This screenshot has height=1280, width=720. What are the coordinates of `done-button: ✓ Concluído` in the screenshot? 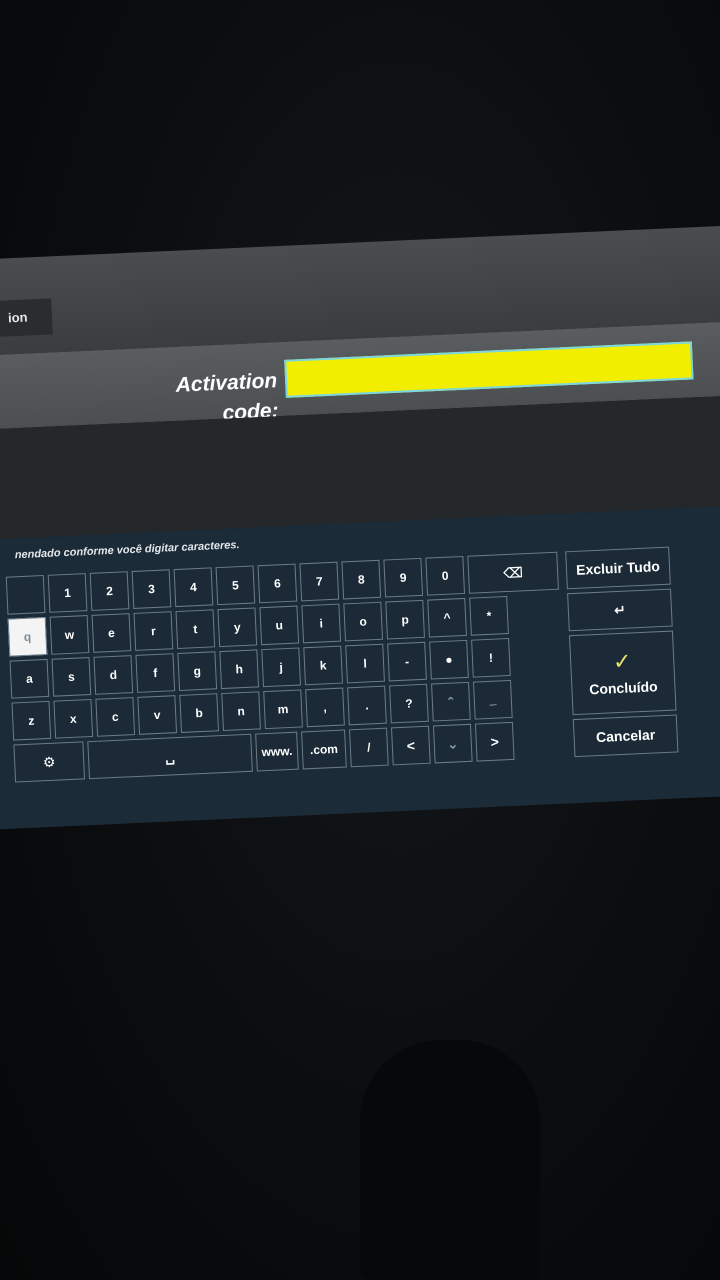 It's located at (622, 673).